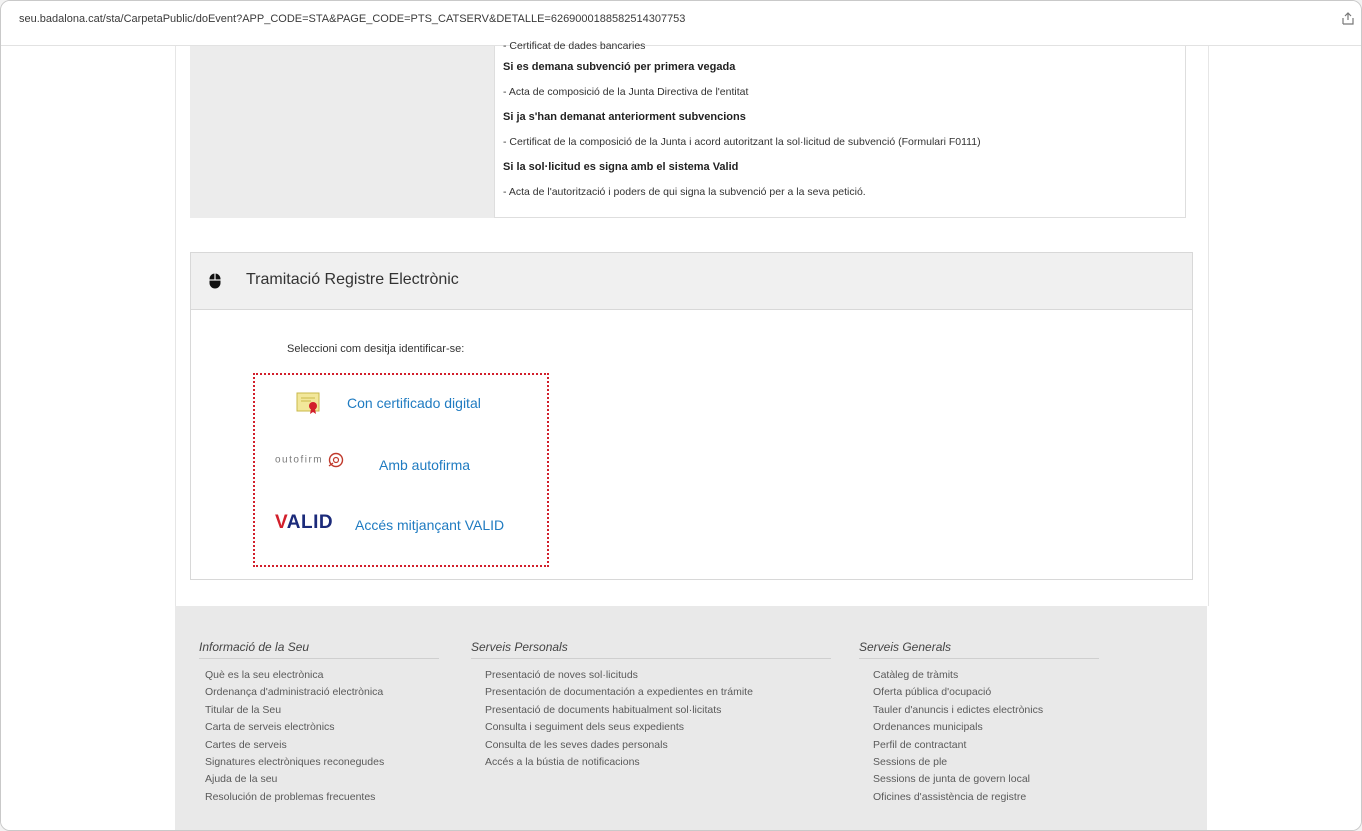 The image size is (1362, 831). Describe the element at coordinates (322, 727) in the screenshot. I see `footer-link: Carta de serveis electrònics` at that location.